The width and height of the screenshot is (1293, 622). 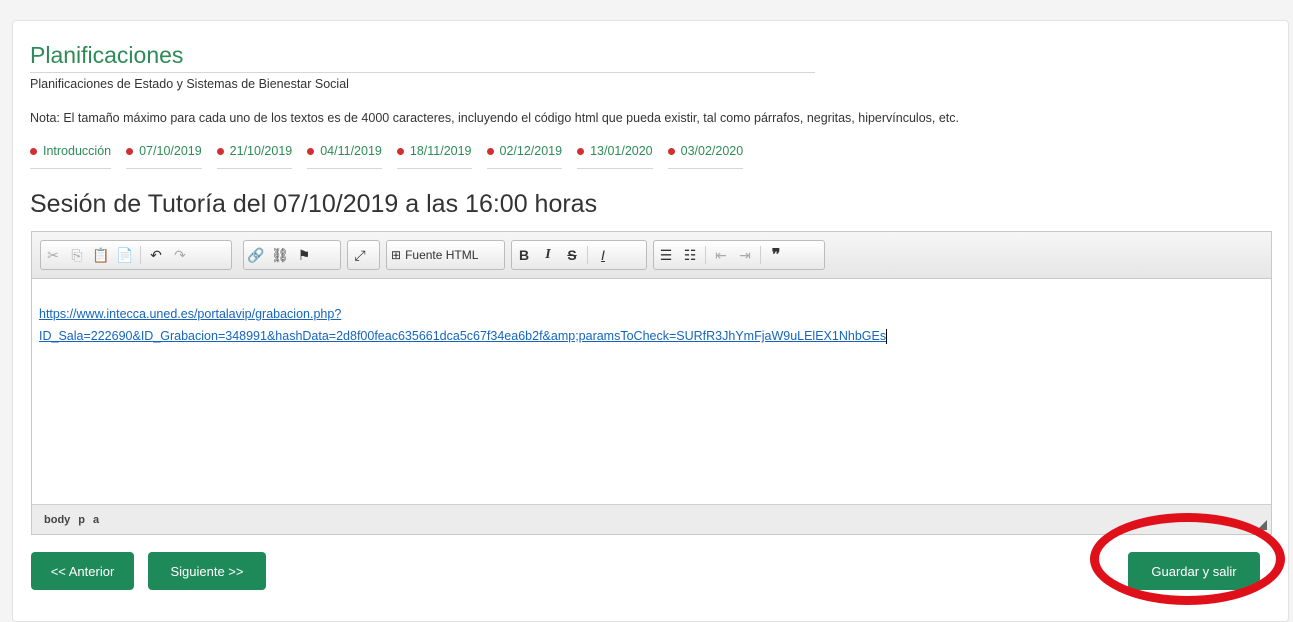 I want to click on save-exit-button: Guardar y salir, so click(x=1194, y=571).